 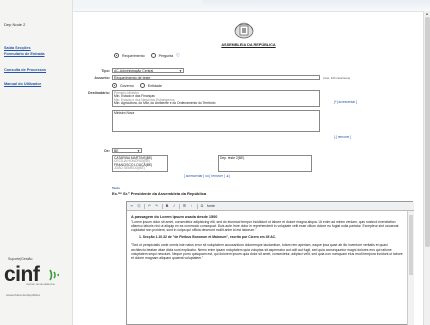 I want to click on source-button: fonte, so click(x=211, y=206).